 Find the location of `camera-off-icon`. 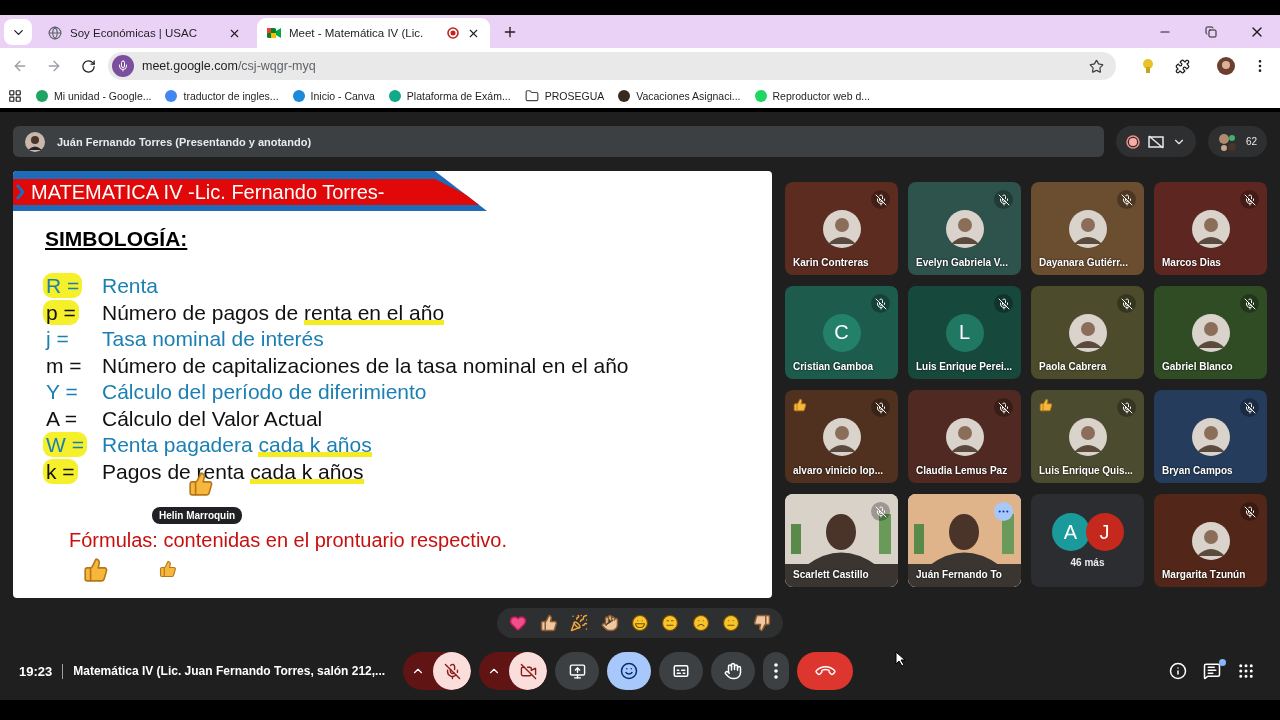

camera-off-icon is located at coordinates (528, 671).